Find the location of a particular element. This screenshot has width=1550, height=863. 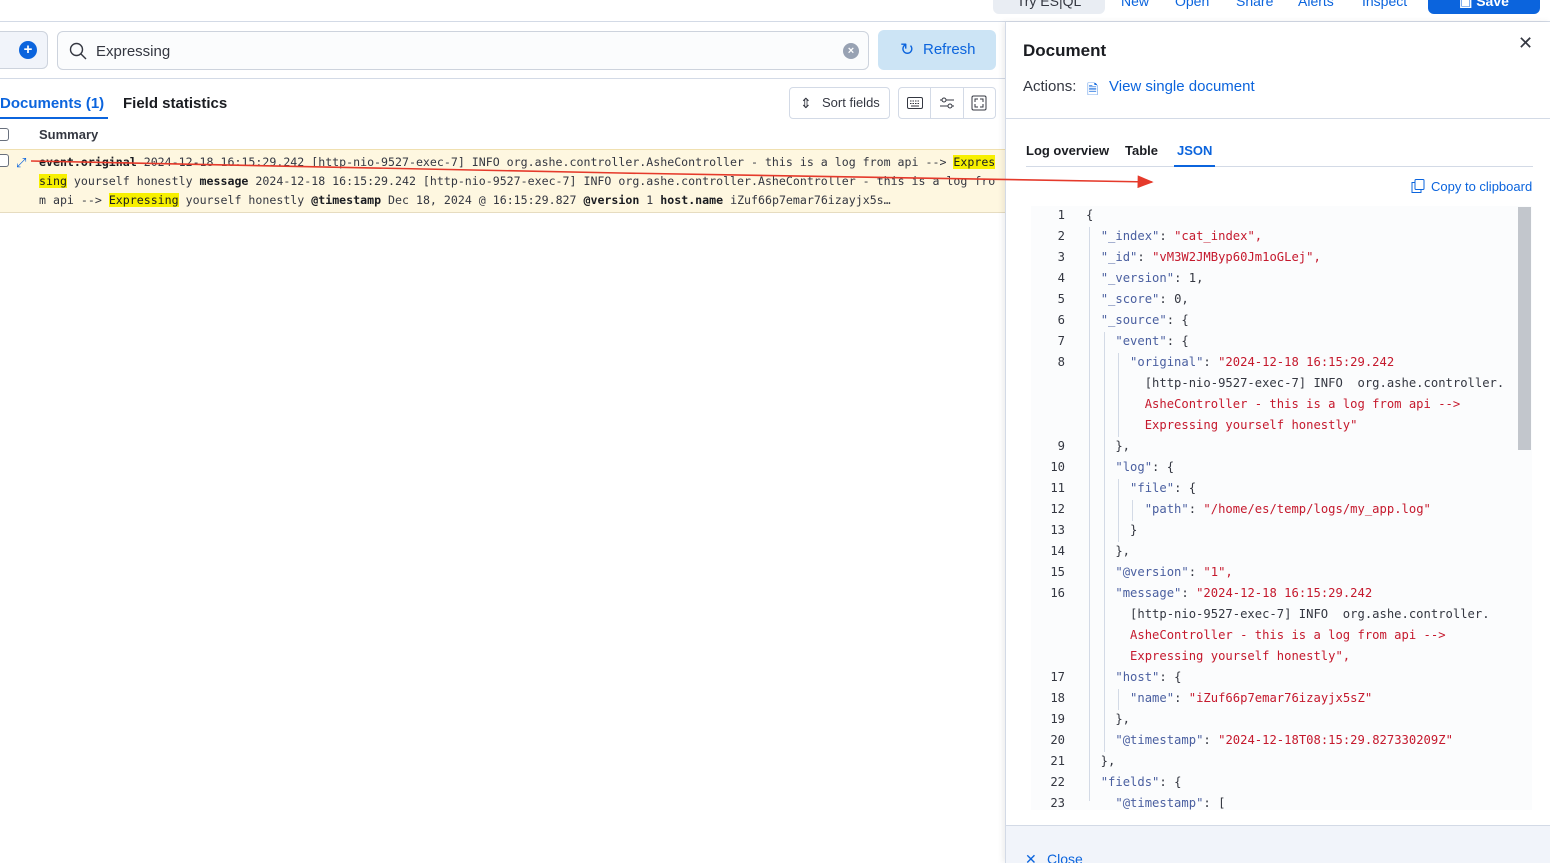

row-checkbox is located at coordinates (4, 160).